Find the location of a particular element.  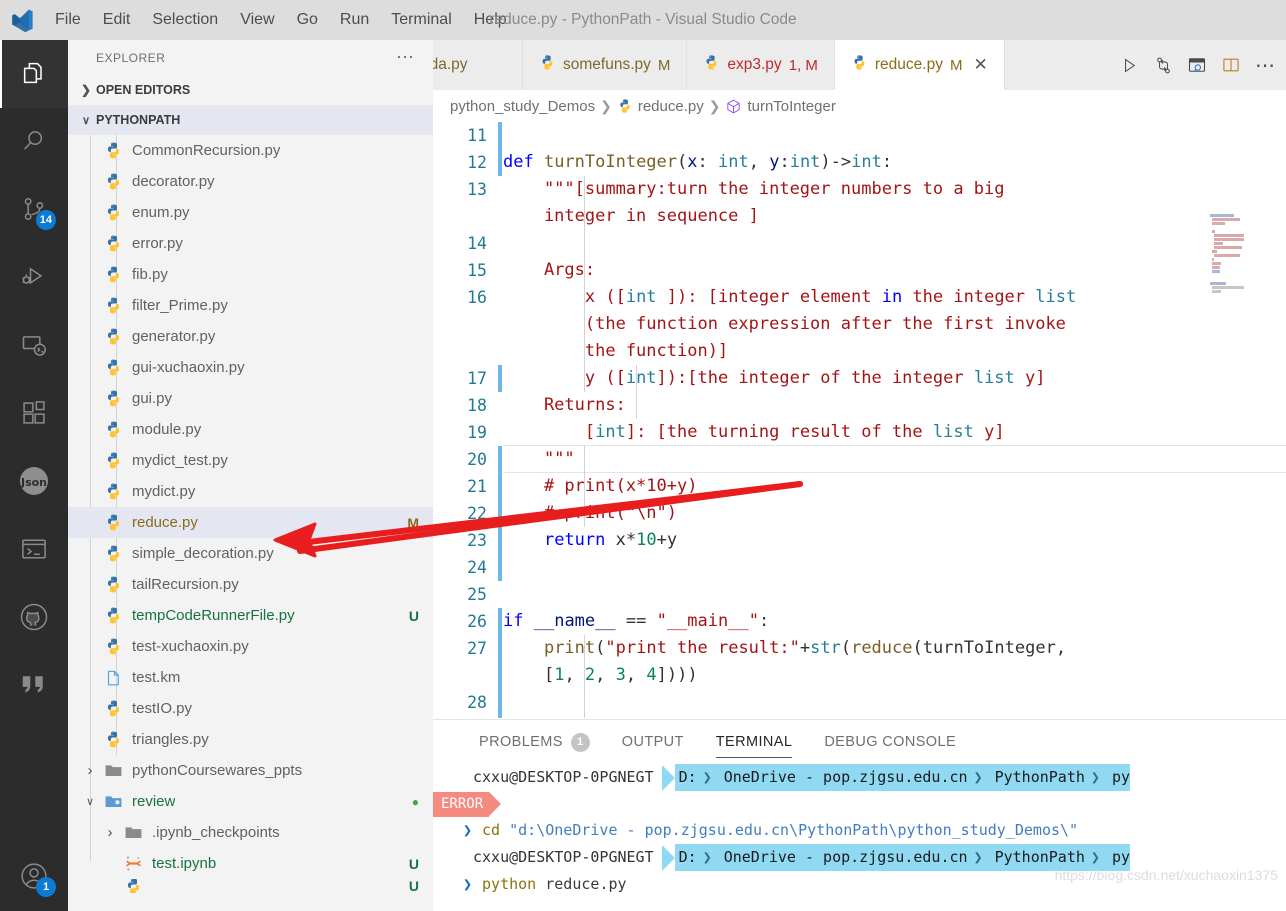

breadcrumb-item-symbol: turnToInteger is located at coordinates (791, 106).